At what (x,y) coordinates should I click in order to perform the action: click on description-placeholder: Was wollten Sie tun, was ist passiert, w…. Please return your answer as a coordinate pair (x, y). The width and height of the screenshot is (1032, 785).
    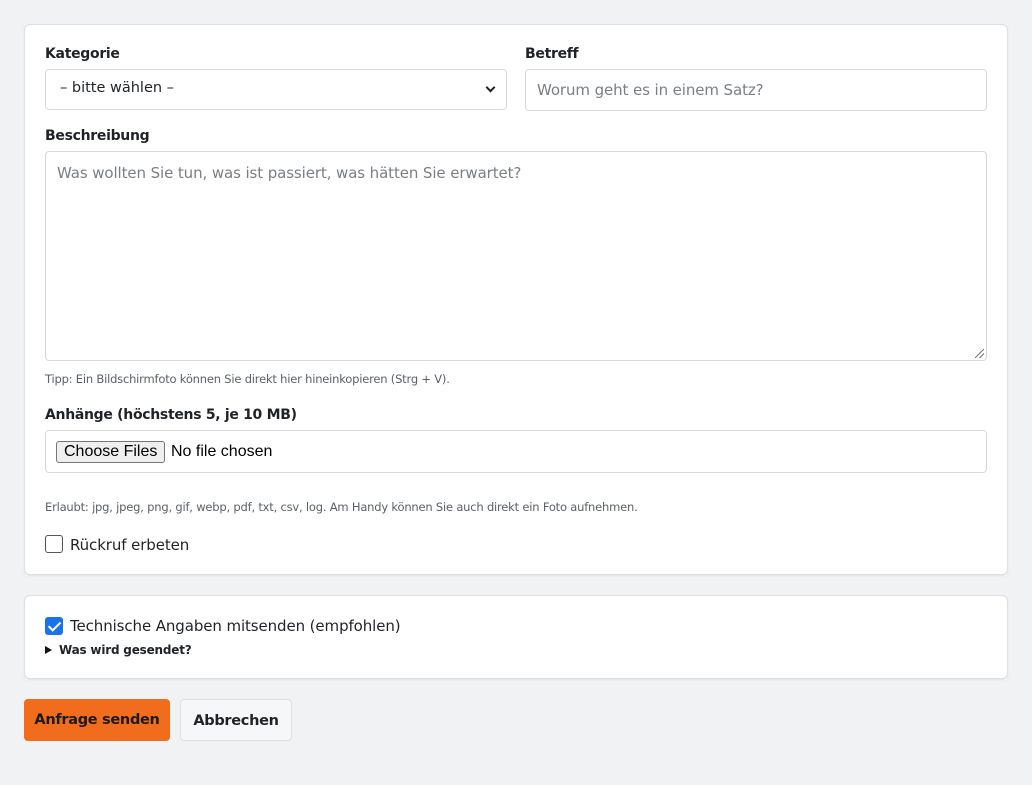
    Looking at the image, I should click on (289, 173).